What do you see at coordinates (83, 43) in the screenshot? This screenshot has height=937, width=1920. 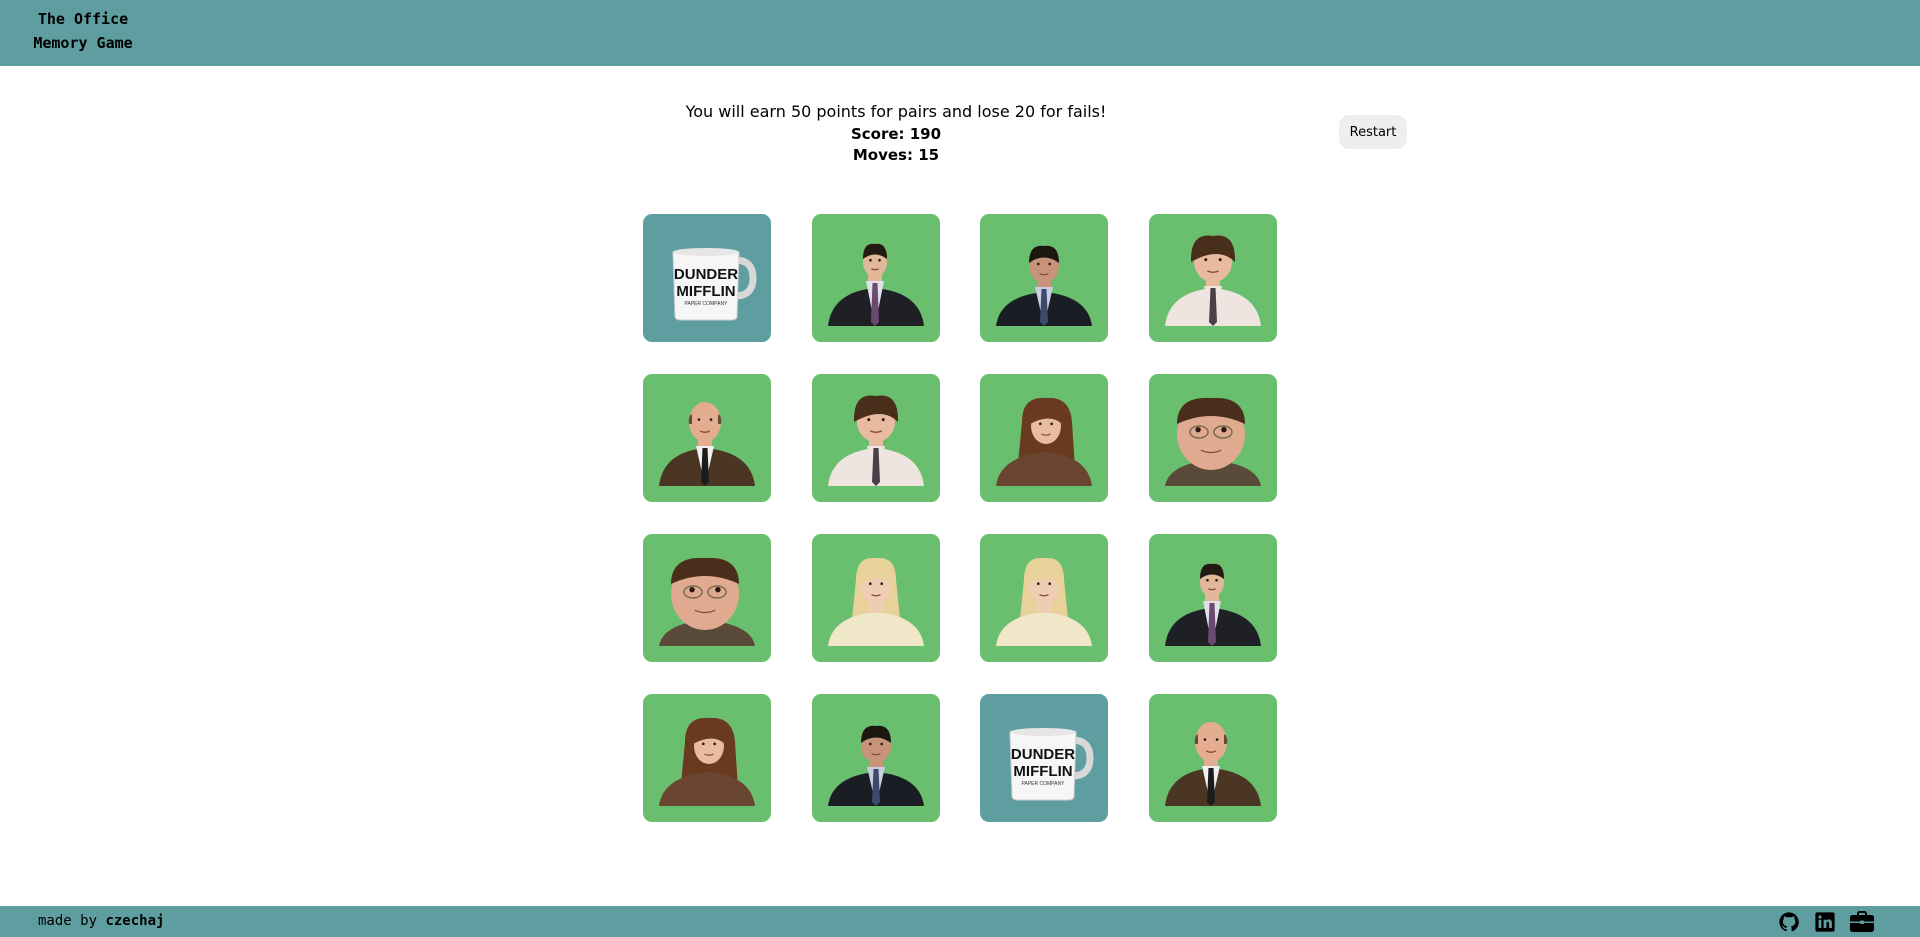 I see `logo-line-2: Memory Game` at bounding box center [83, 43].